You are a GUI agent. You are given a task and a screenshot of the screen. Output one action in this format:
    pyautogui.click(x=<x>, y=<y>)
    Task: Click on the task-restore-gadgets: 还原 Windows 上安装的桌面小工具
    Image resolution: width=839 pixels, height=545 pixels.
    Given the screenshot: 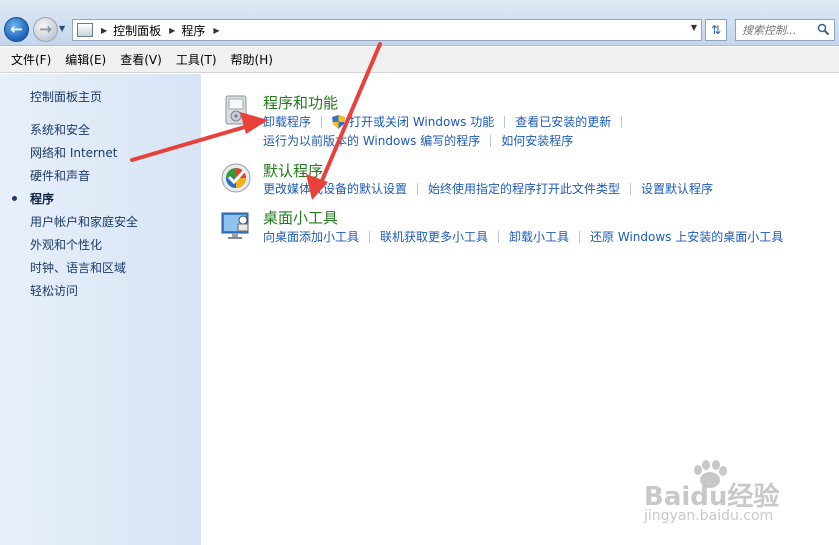 What is the action you would take?
    pyautogui.click(x=686, y=236)
    